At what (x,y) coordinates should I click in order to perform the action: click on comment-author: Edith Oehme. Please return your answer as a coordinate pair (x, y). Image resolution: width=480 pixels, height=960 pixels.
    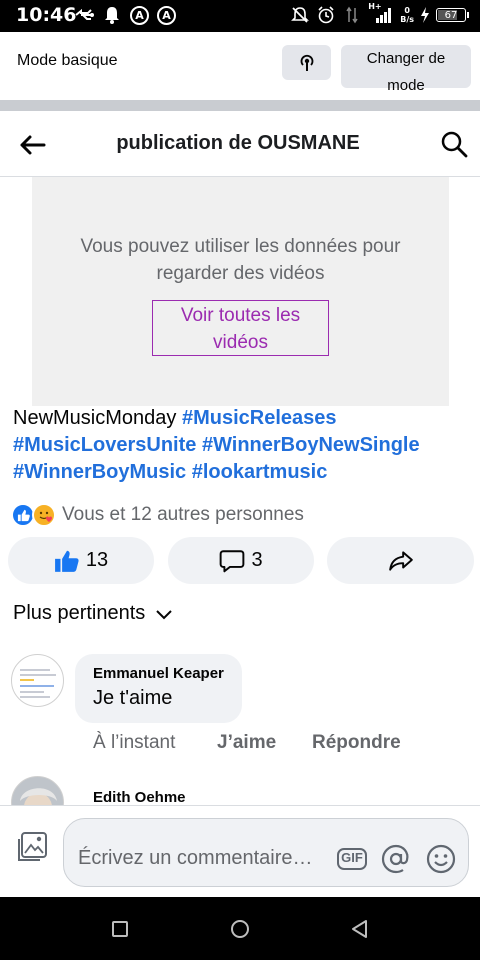
    Looking at the image, I should click on (139, 797).